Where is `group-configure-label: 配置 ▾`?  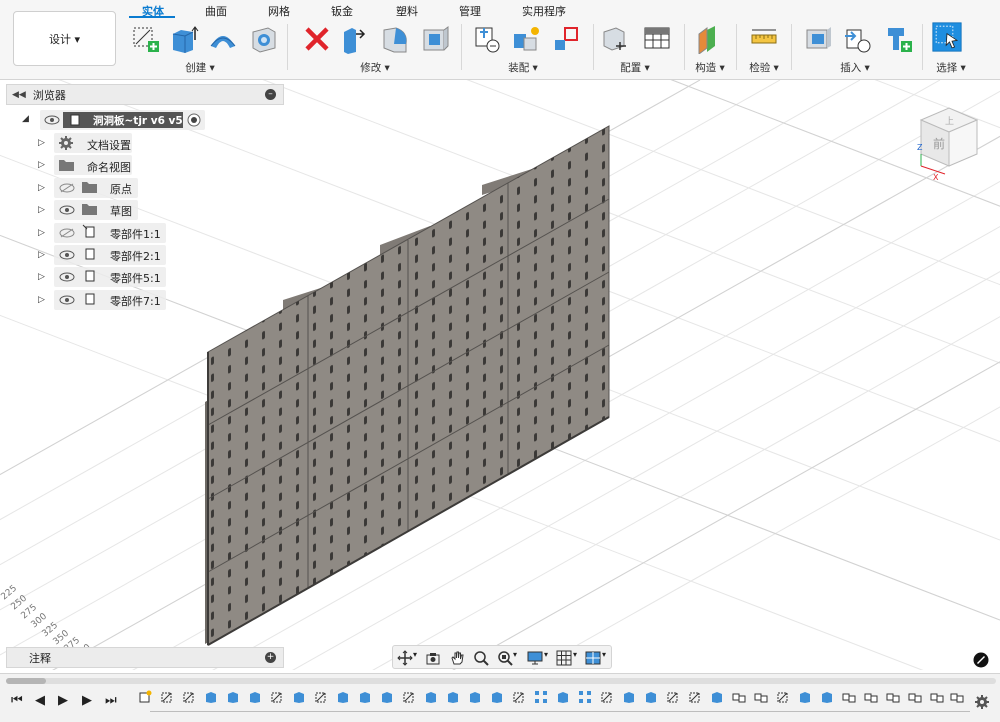 group-configure-label: 配置 ▾ is located at coordinates (635, 67).